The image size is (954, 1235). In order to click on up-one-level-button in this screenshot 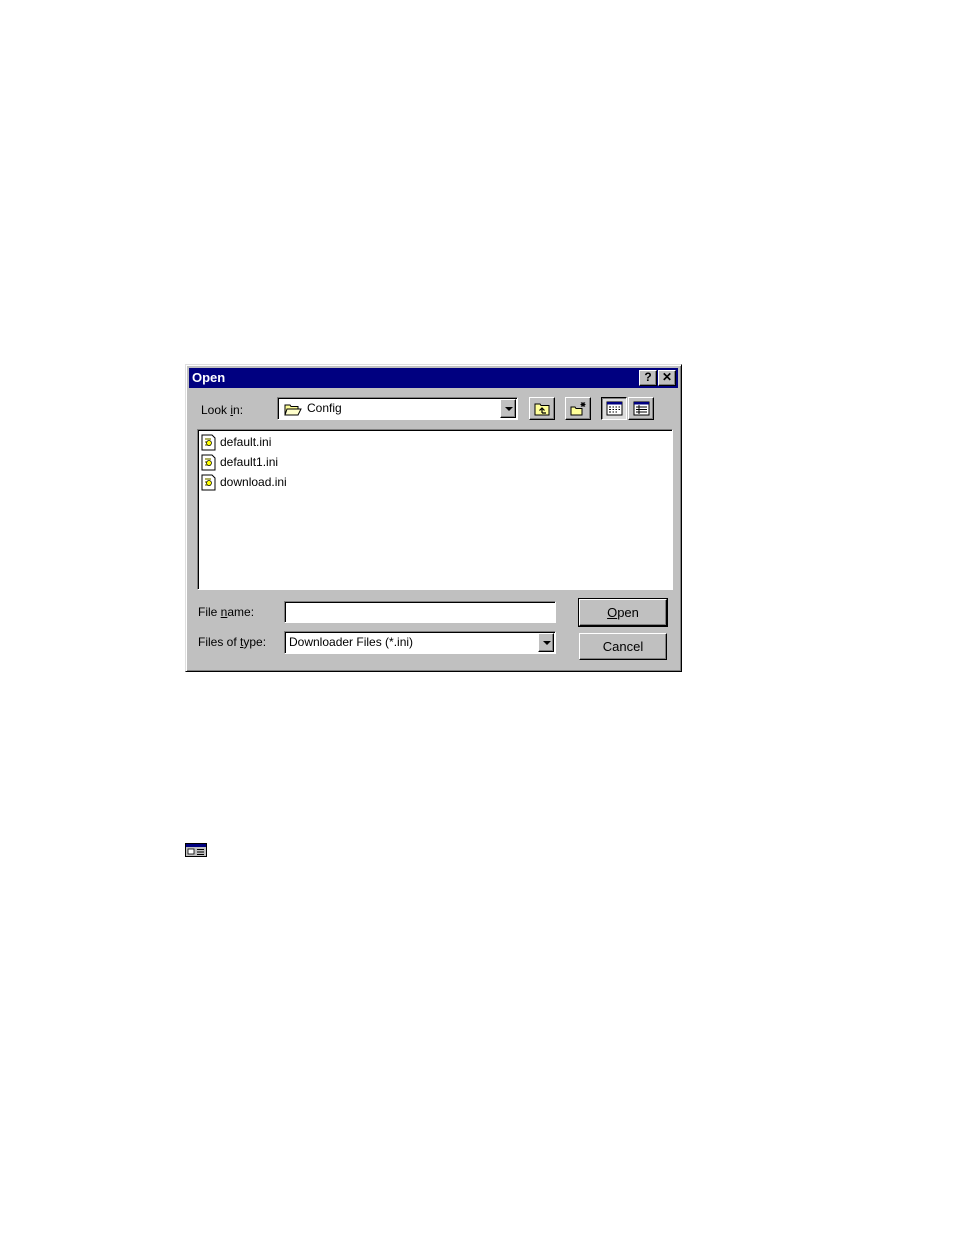, I will do `click(542, 408)`.